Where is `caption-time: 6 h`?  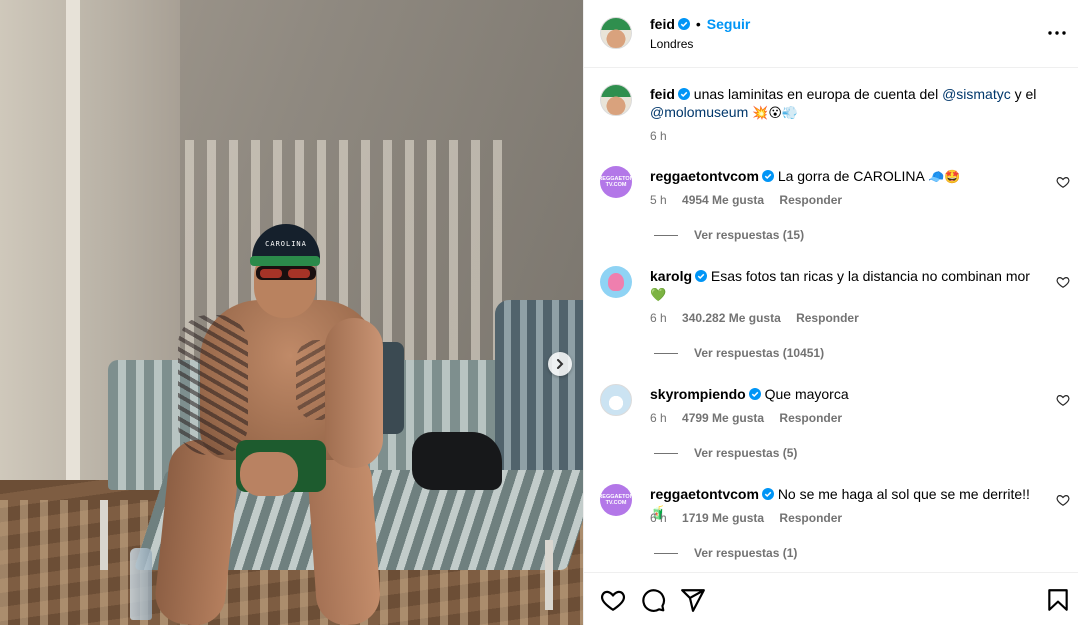 caption-time: 6 h is located at coordinates (658, 136).